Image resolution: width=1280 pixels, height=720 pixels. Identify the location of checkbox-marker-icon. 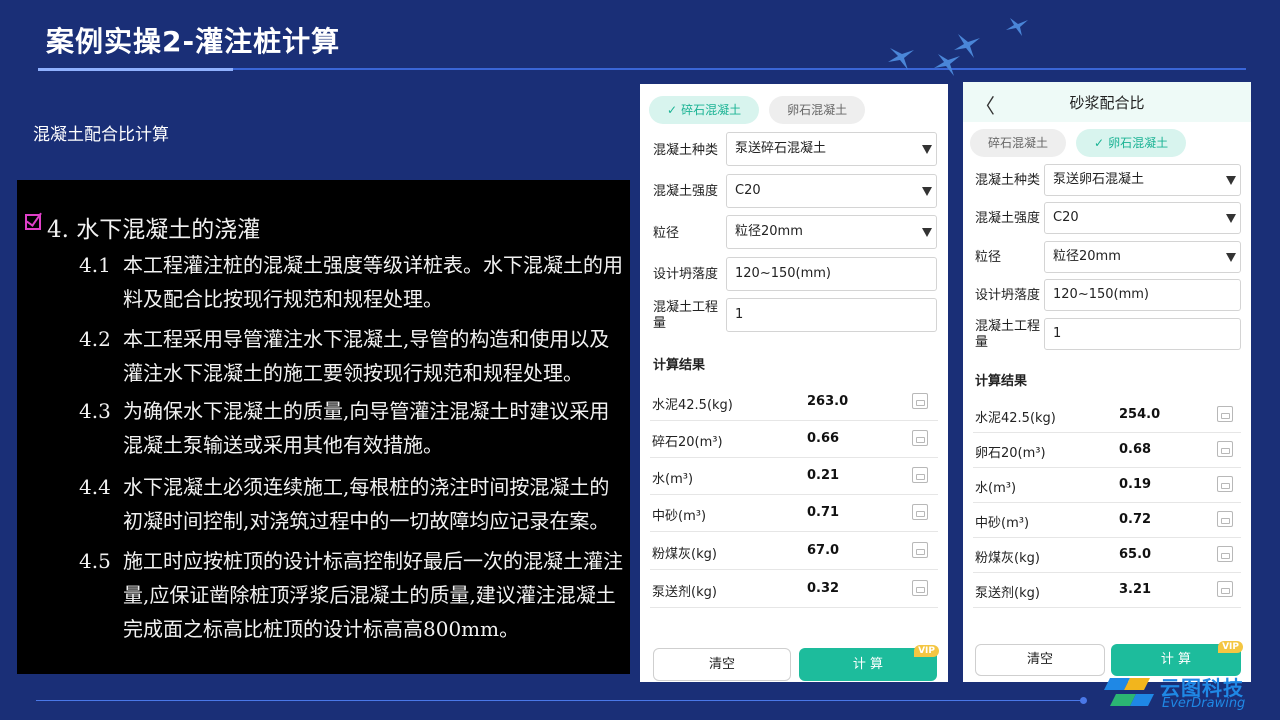
(33, 222).